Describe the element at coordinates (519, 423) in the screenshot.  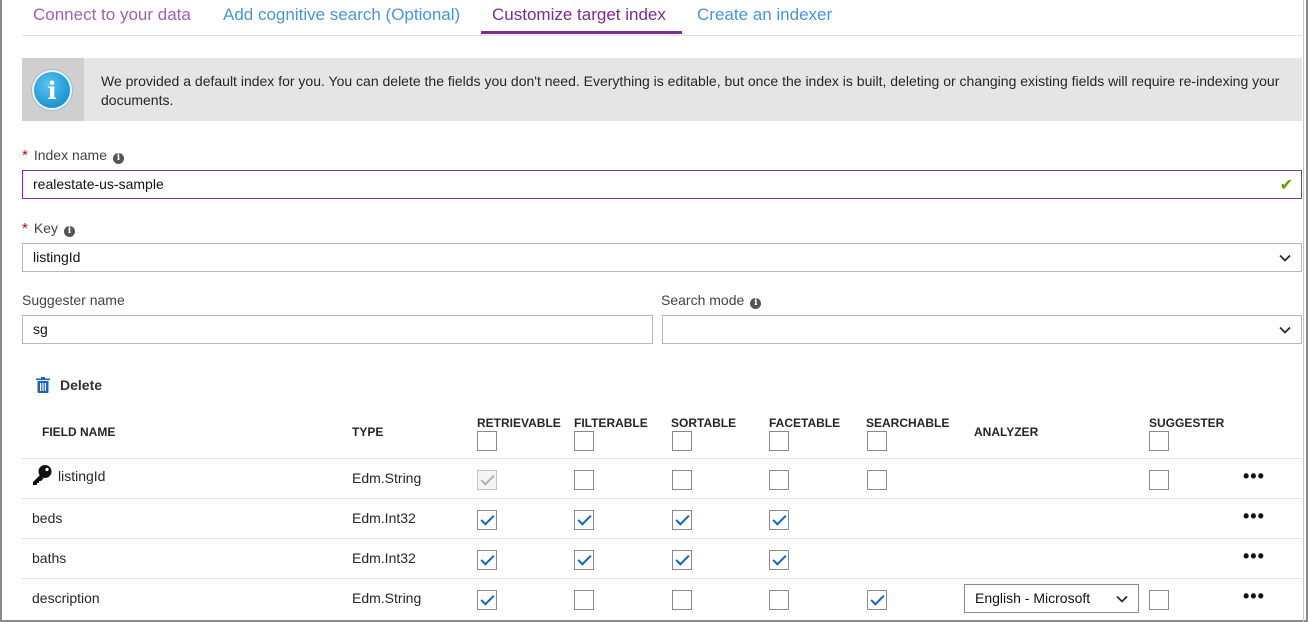
I see `col-header-retrievable: RETRIEVABLE` at that location.